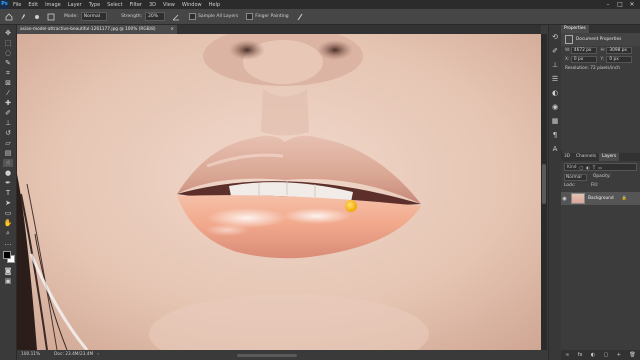 Image resolution: width=640 pixels, height=360 pixels. What do you see at coordinates (8, 183) in the screenshot?
I see `pen-tool-icon: ✒` at bounding box center [8, 183].